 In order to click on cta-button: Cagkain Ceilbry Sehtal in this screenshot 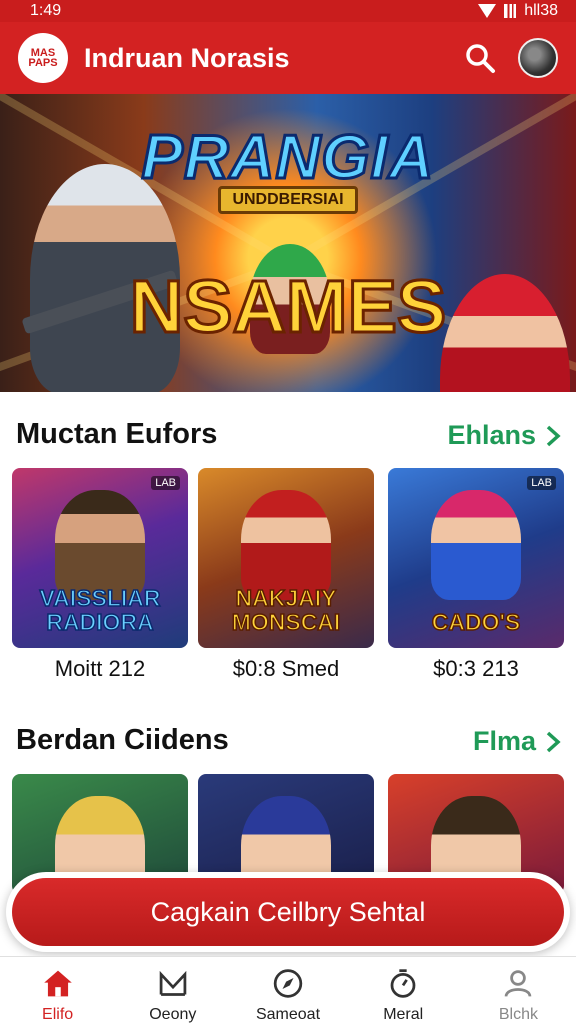, I will do `click(288, 912)`.